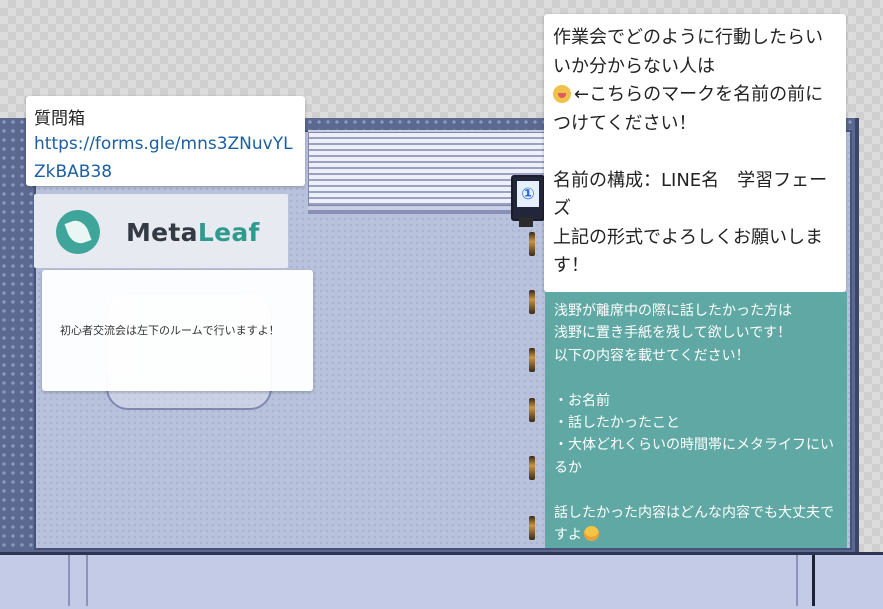 The width and height of the screenshot is (883, 609). What do you see at coordinates (652, 355) in the screenshot?
I see `message-line-3: 以下の内容を載せてください！` at bounding box center [652, 355].